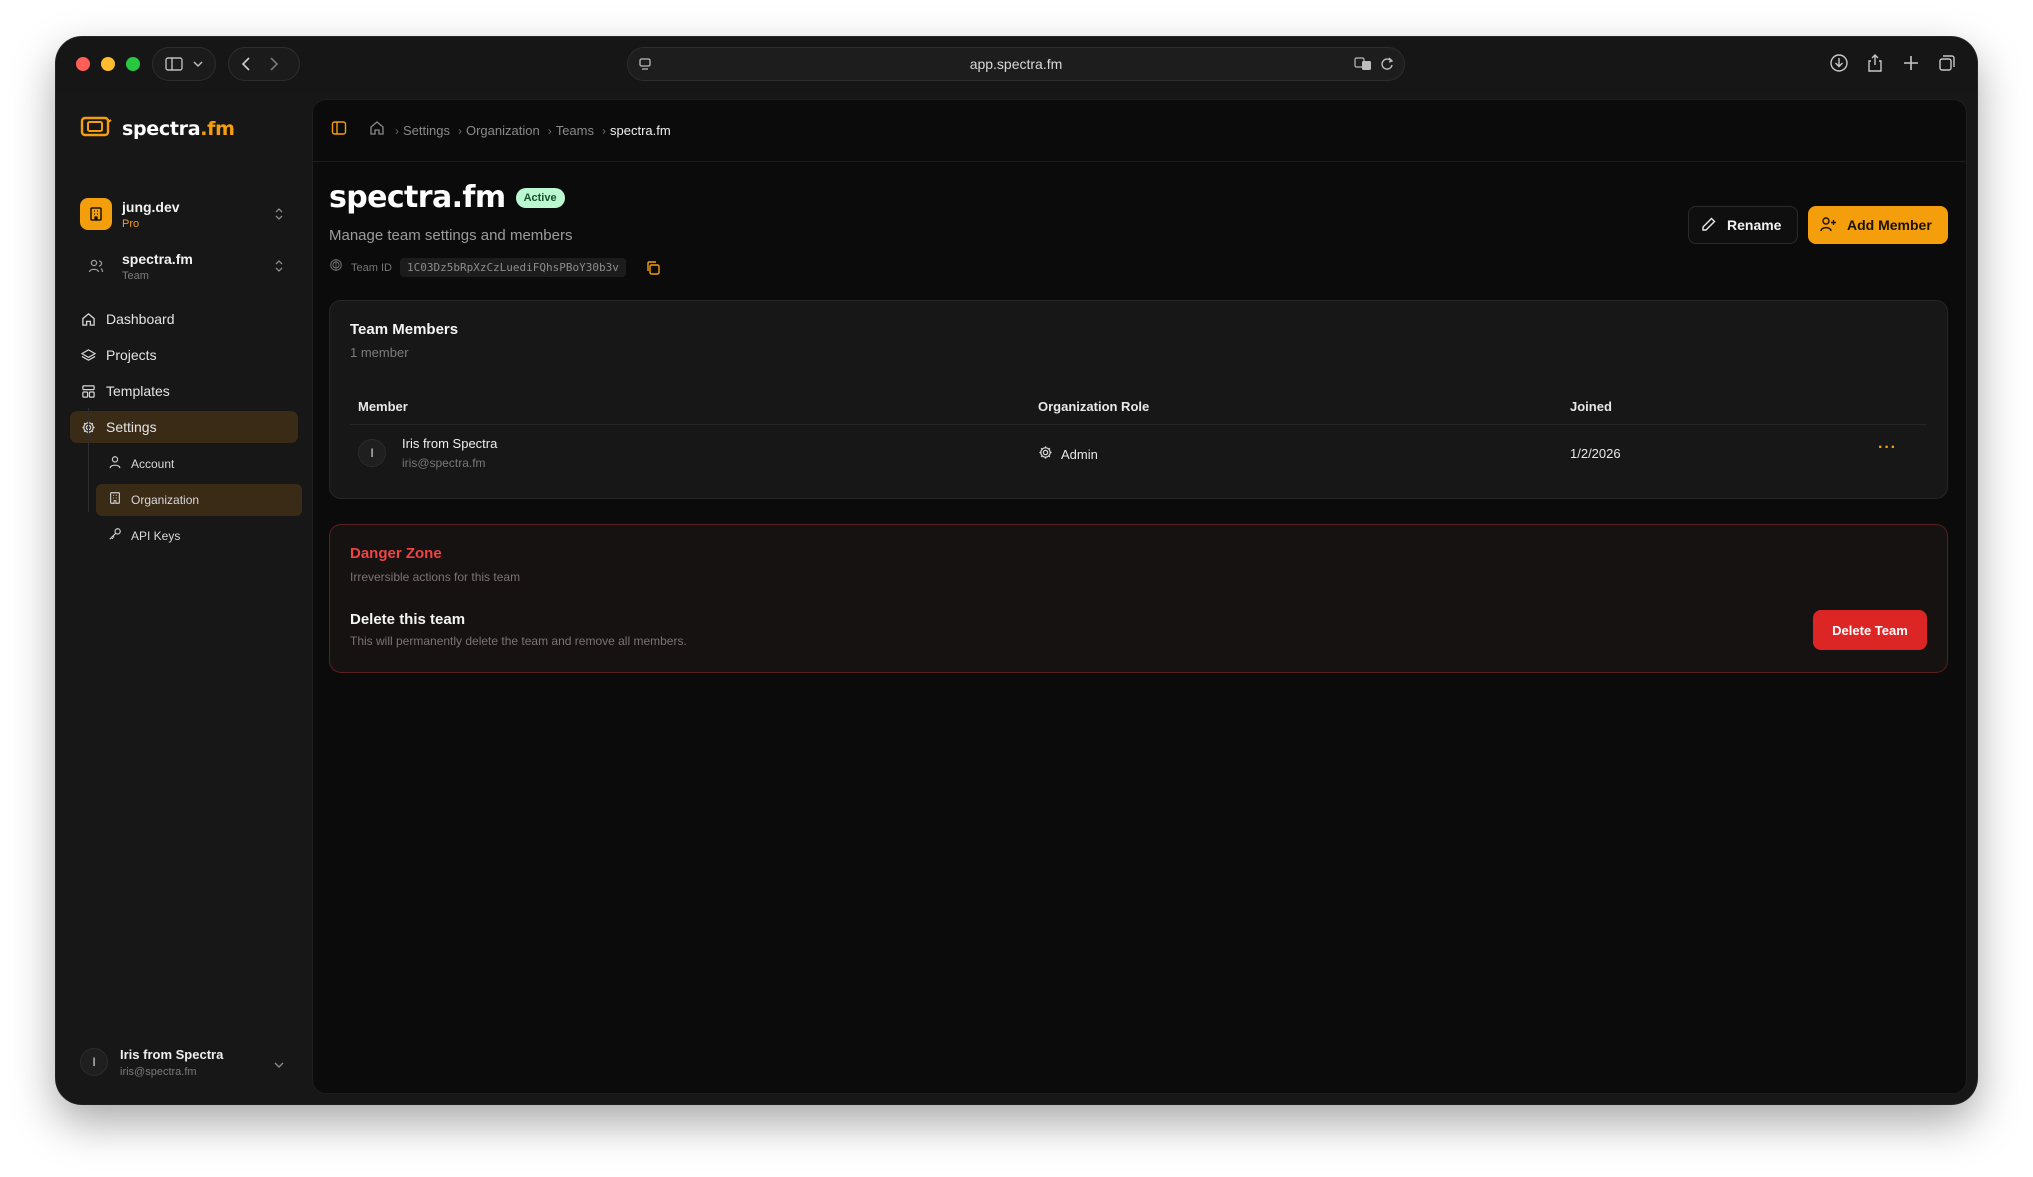 This screenshot has height=1177, width=2033. What do you see at coordinates (108, 64) in the screenshot?
I see `minimize-window-button` at bounding box center [108, 64].